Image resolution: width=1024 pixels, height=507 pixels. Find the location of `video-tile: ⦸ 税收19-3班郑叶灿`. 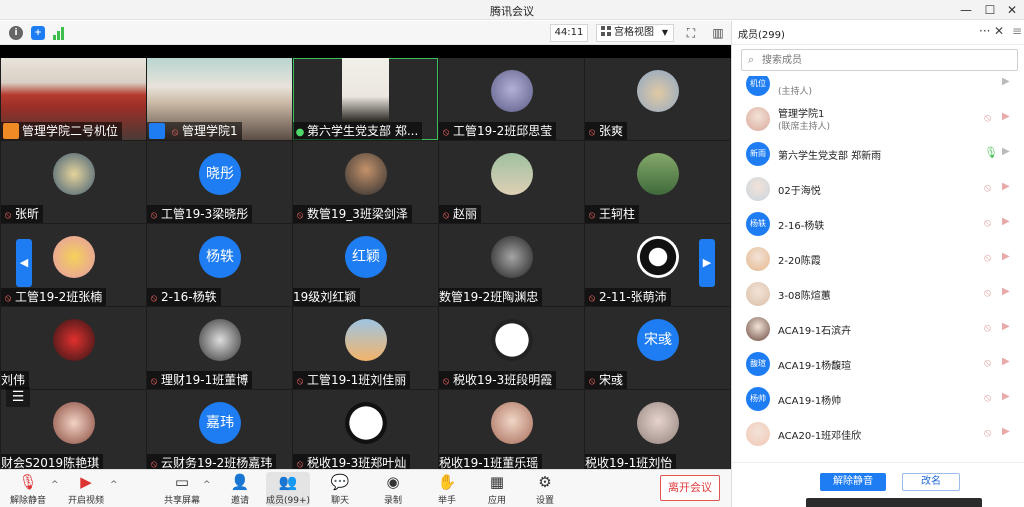

video-tile: ⦸ 税收19-3班郑叶灿 is located at coordinates (365, 431).